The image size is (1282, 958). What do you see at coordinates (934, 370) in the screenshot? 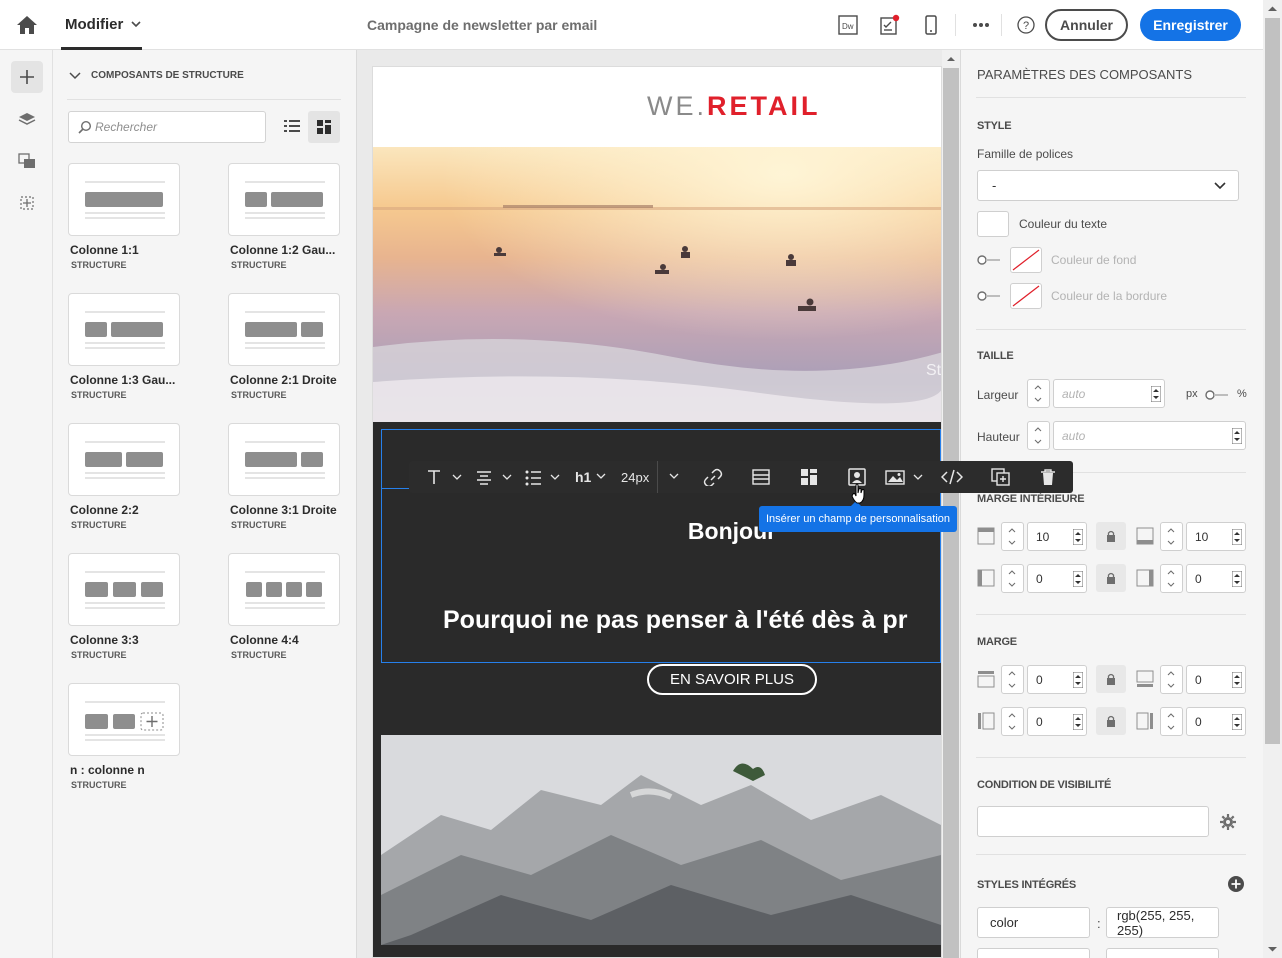
I see `hero-overlay-text: St` at bounding box center [934, 370].